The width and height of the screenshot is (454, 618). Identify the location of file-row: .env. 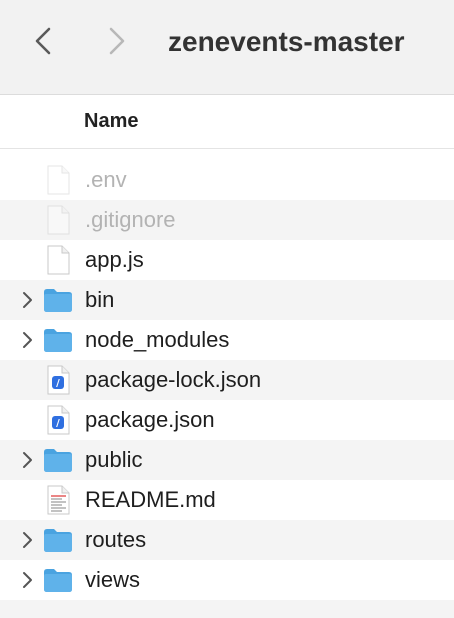
(227, 180).